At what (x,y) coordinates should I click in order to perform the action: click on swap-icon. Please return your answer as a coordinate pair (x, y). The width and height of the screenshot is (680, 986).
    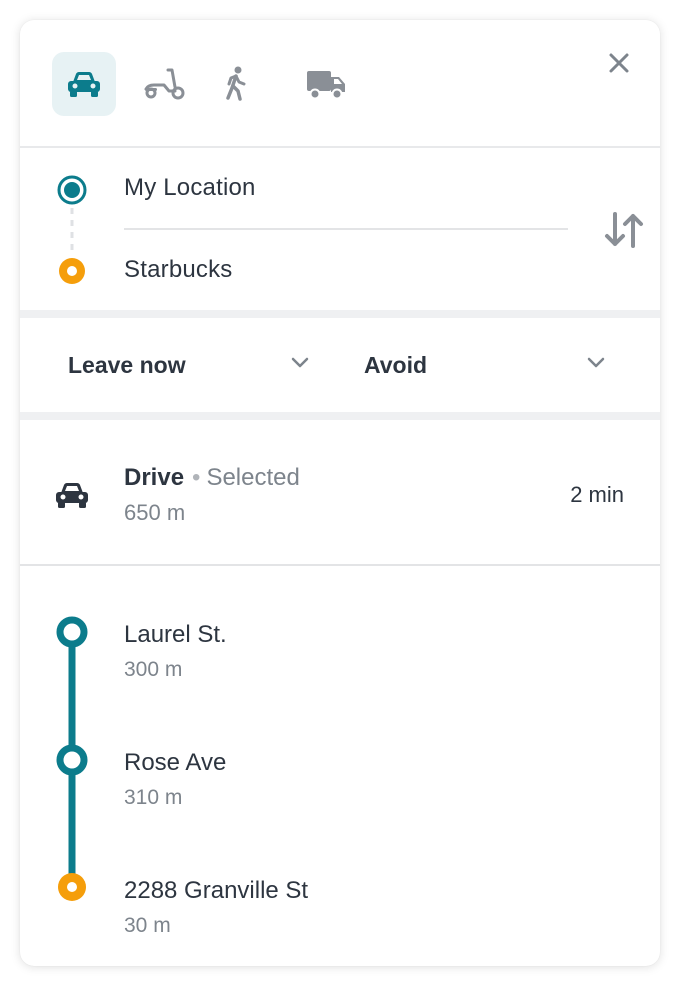
    Looking at the image, I should click on (624, 230).